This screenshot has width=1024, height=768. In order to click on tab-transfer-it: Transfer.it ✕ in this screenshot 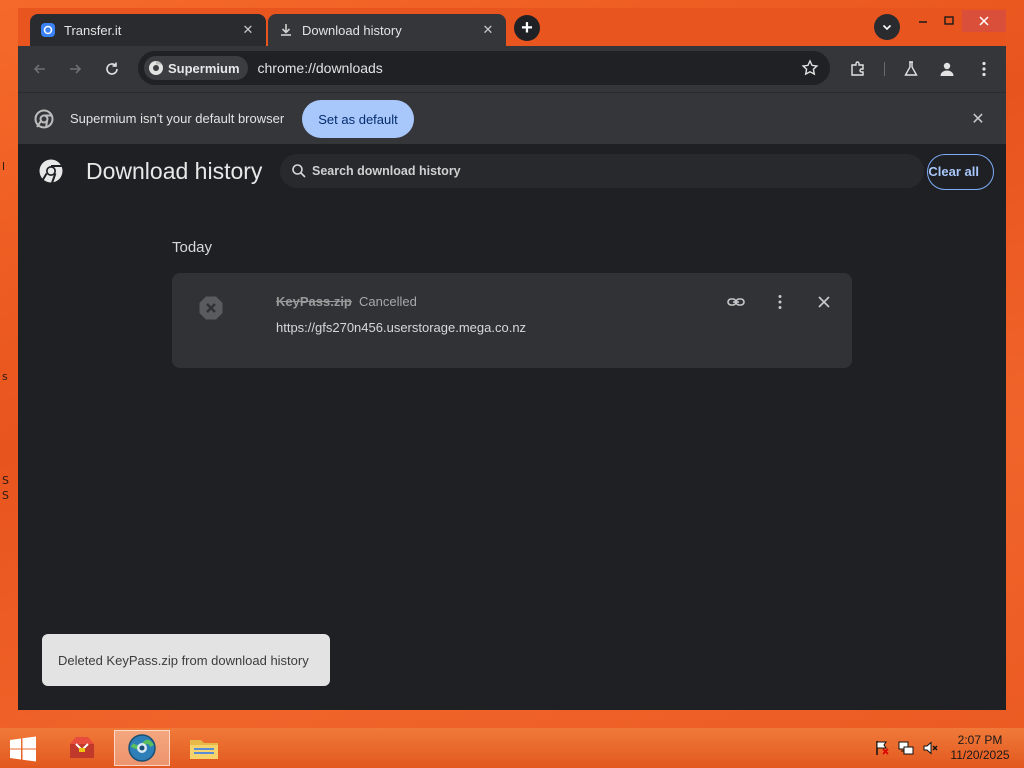, I will do `click(148, 30)`.